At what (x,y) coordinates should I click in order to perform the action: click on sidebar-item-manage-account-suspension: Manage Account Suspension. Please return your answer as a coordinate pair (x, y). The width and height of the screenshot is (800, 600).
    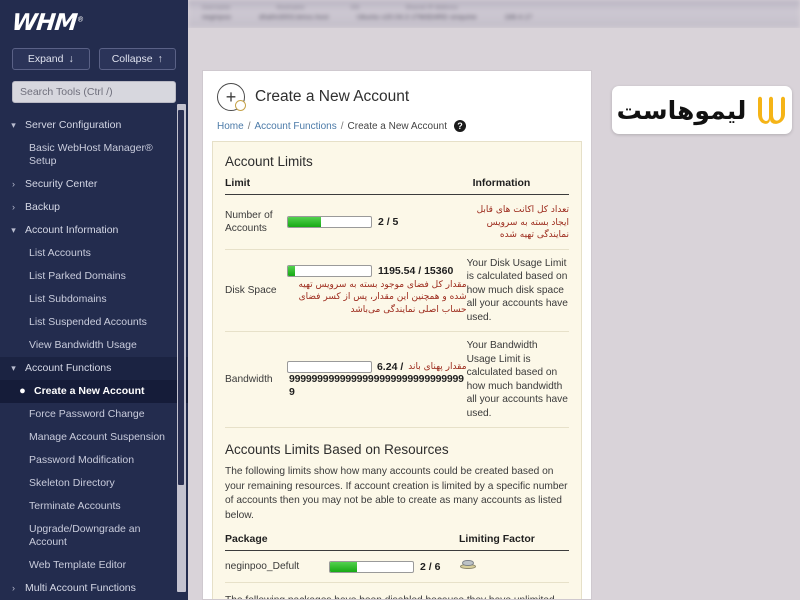
    Looking at the image, I should click on (94, 437).